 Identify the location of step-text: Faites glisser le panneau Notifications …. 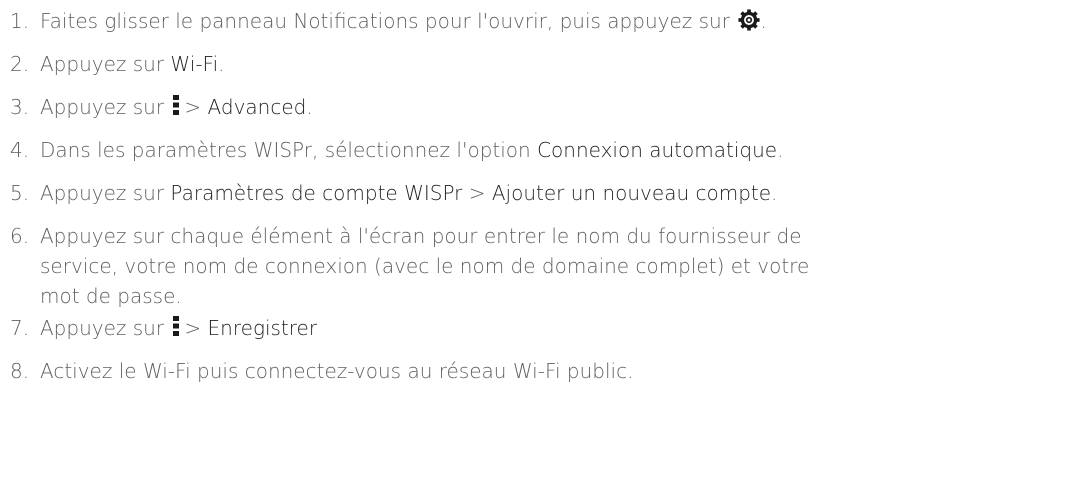
(403, 21).